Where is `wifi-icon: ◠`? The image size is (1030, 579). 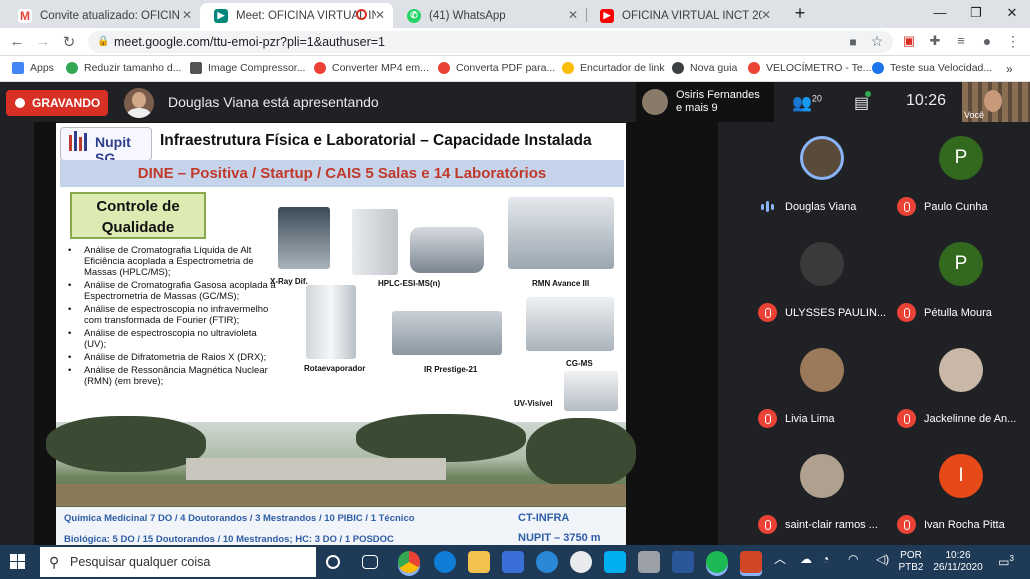
wifi-icon: ◠ is located at coordinates (853, 559).